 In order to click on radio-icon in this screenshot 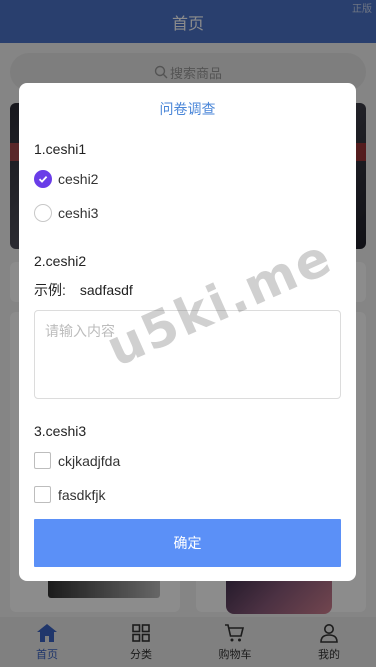, I will do `click(43, 213)`.